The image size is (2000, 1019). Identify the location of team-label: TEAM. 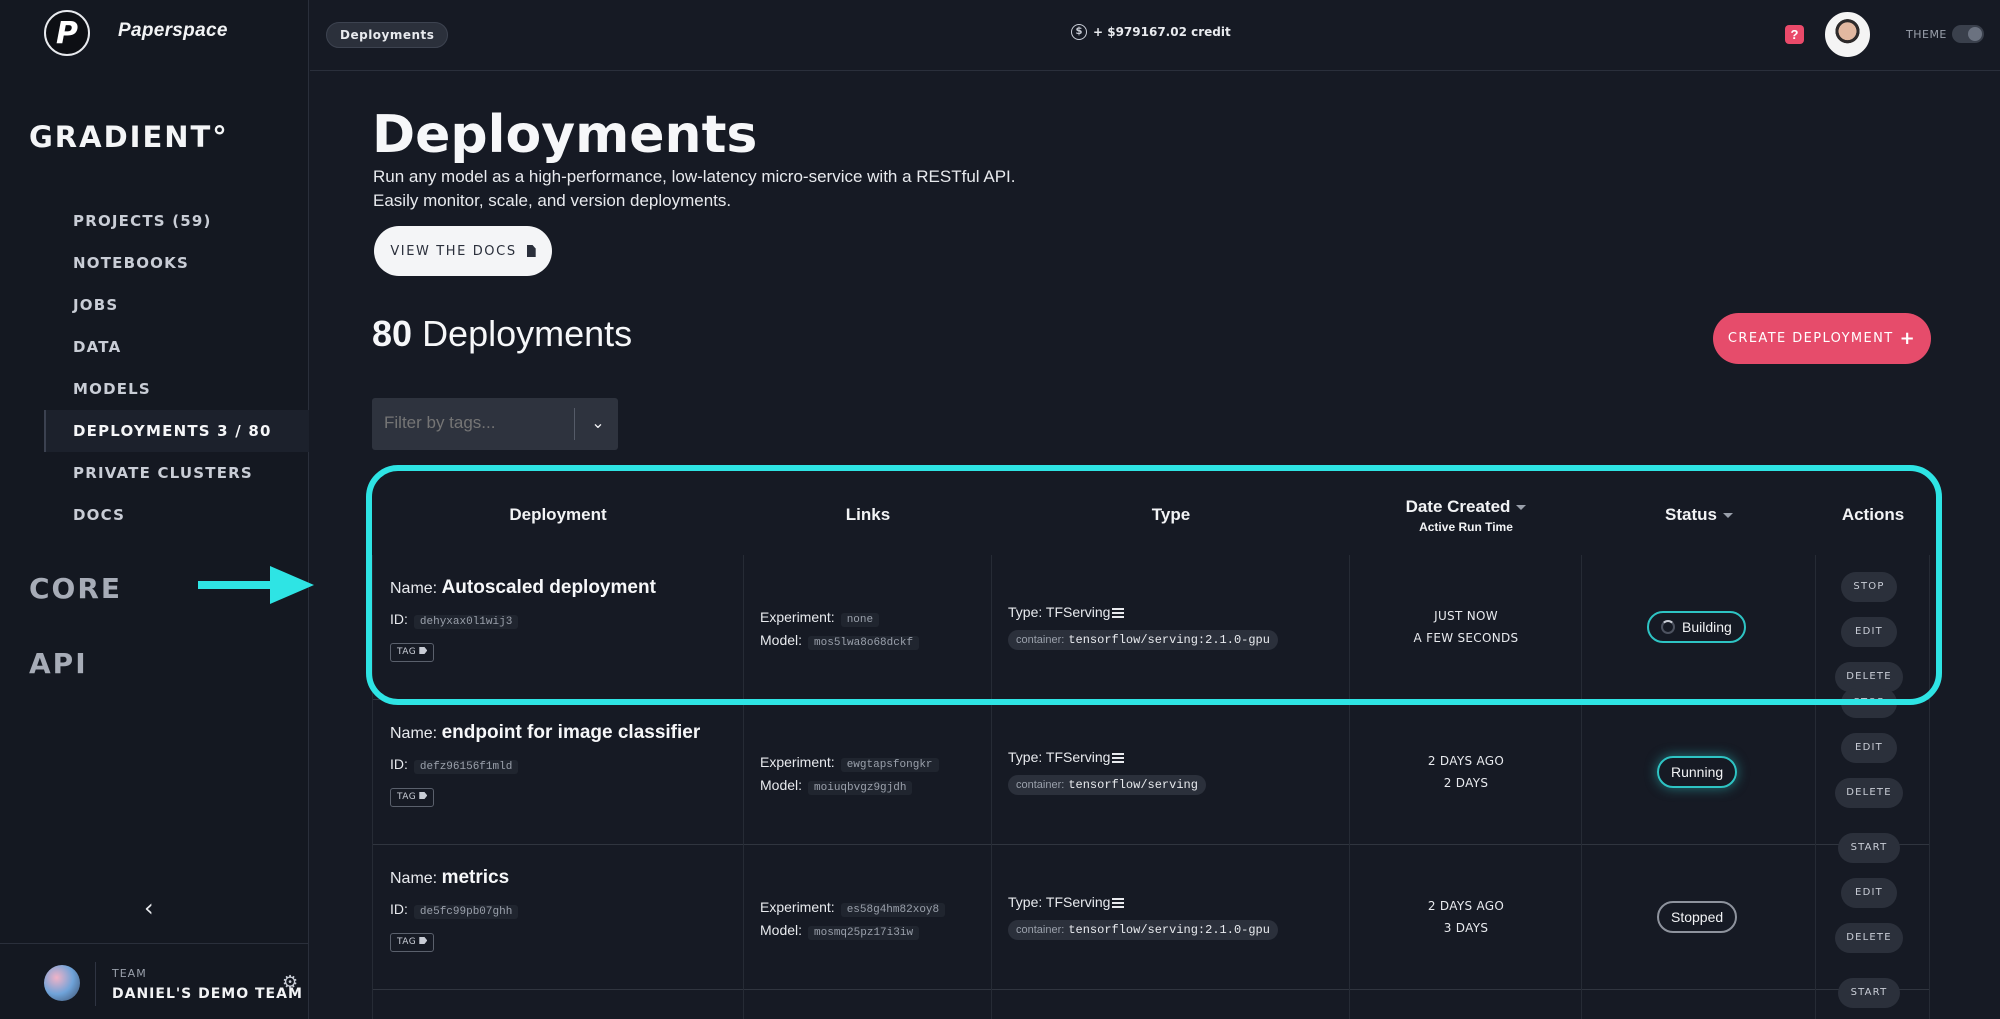
(129, 973).